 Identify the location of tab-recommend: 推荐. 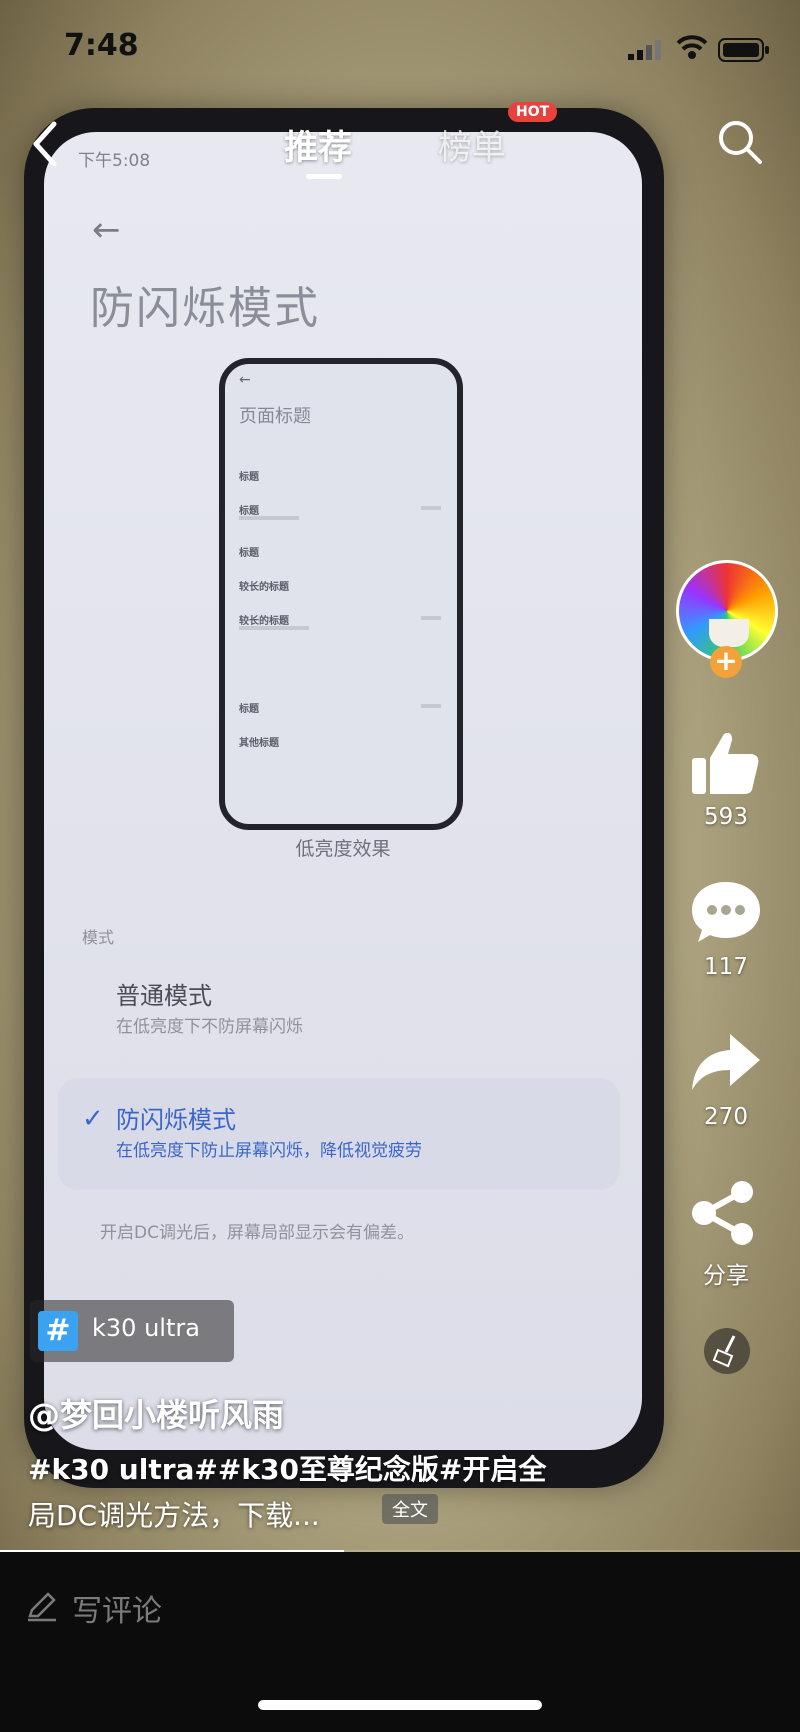
(318, 144).